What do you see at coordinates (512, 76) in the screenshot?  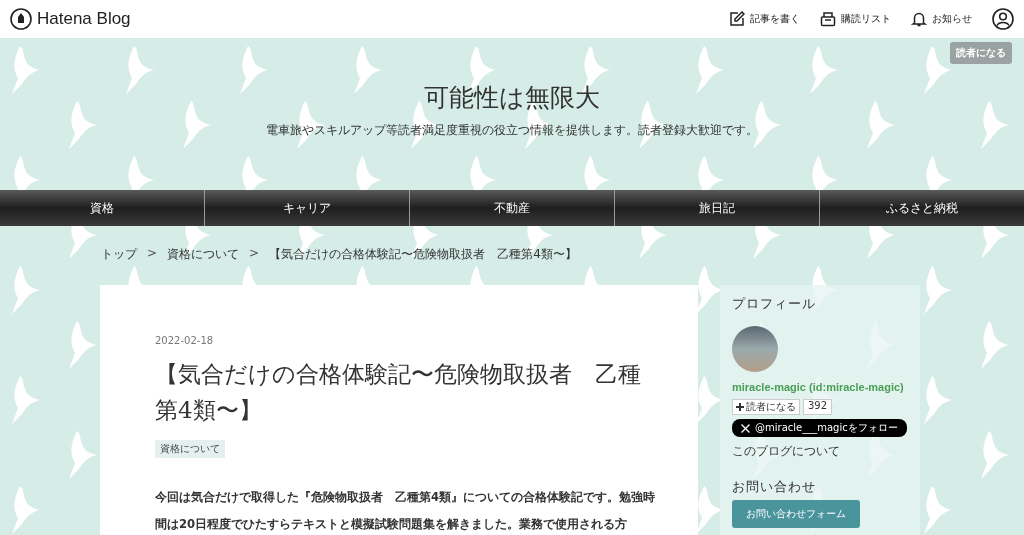 I see `blog-title: 可能性は無限大` at bounding box center [512, 76].